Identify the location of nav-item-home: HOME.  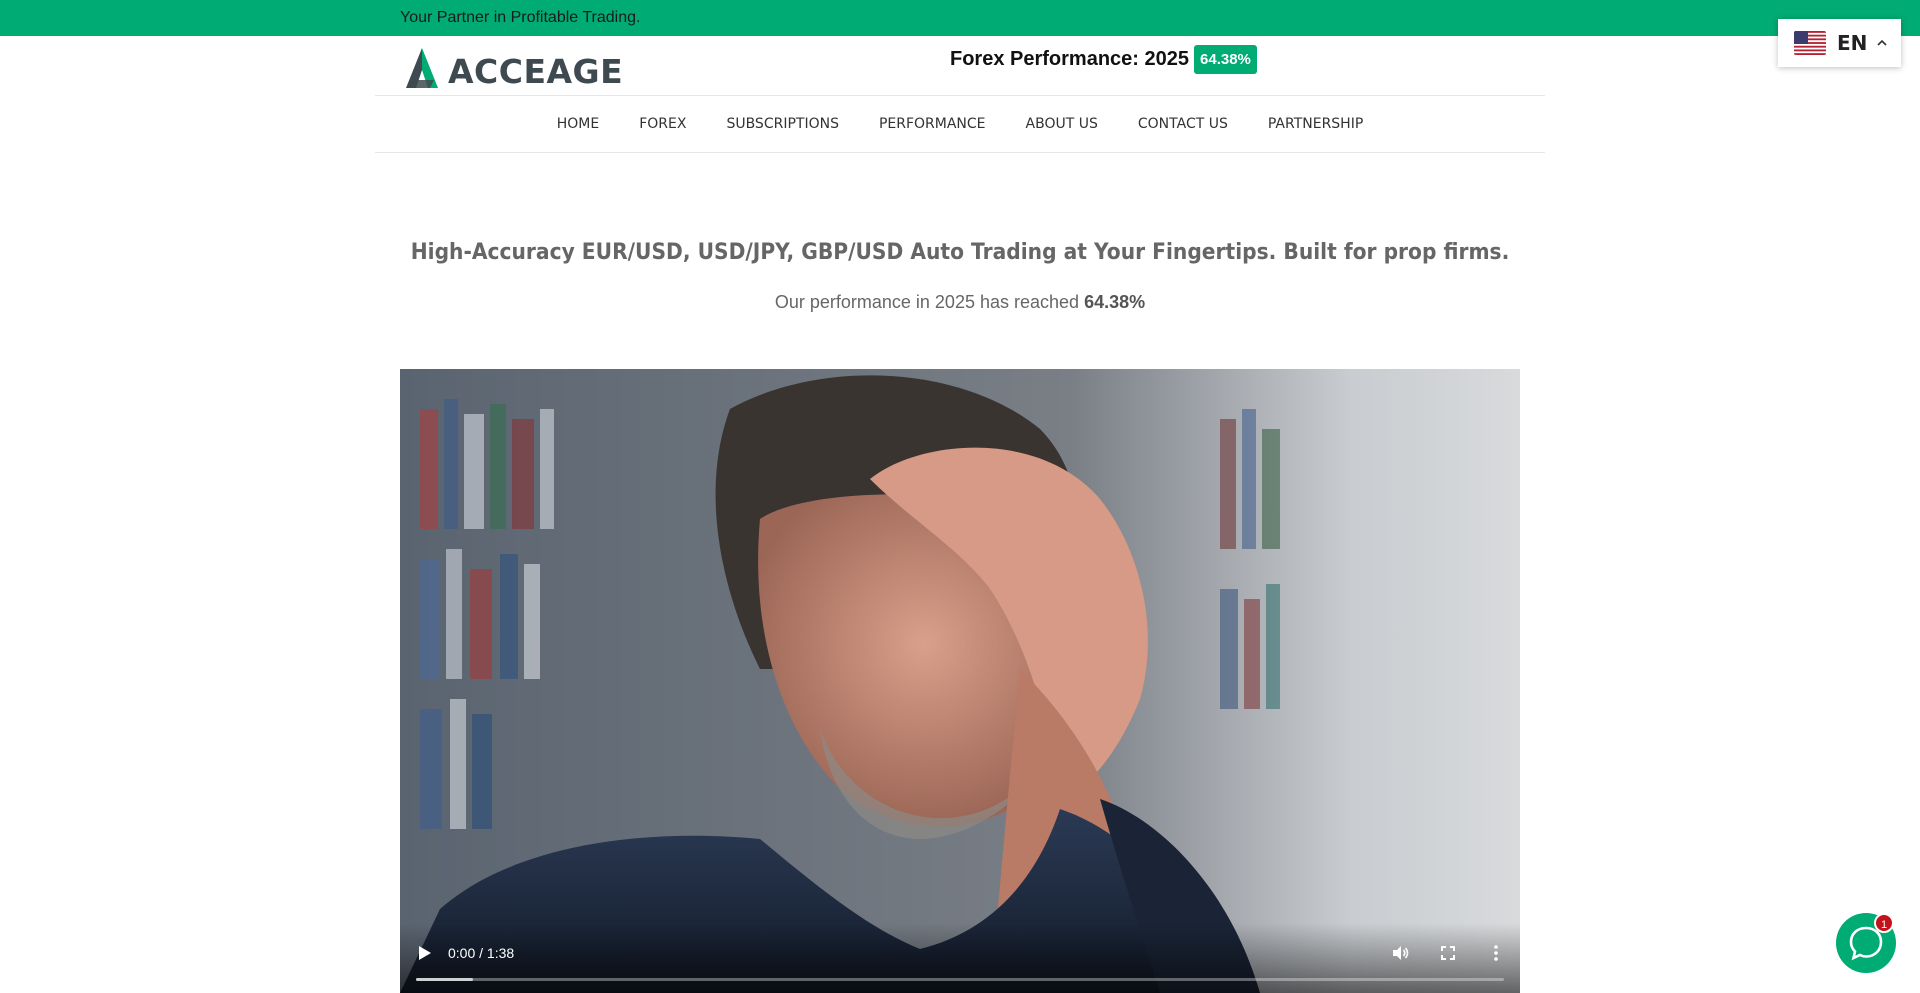
(578, 124).